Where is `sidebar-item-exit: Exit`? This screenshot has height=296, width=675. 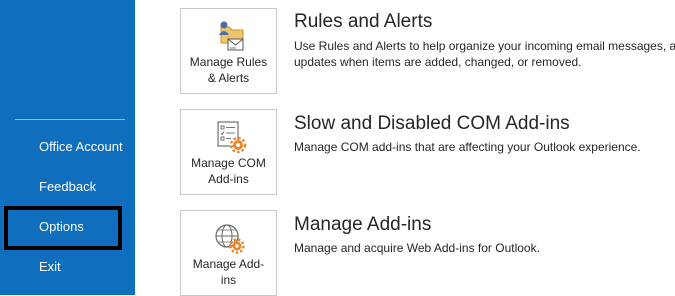
sidebar-item-exit: Exit is located at coordinates (67, 267).